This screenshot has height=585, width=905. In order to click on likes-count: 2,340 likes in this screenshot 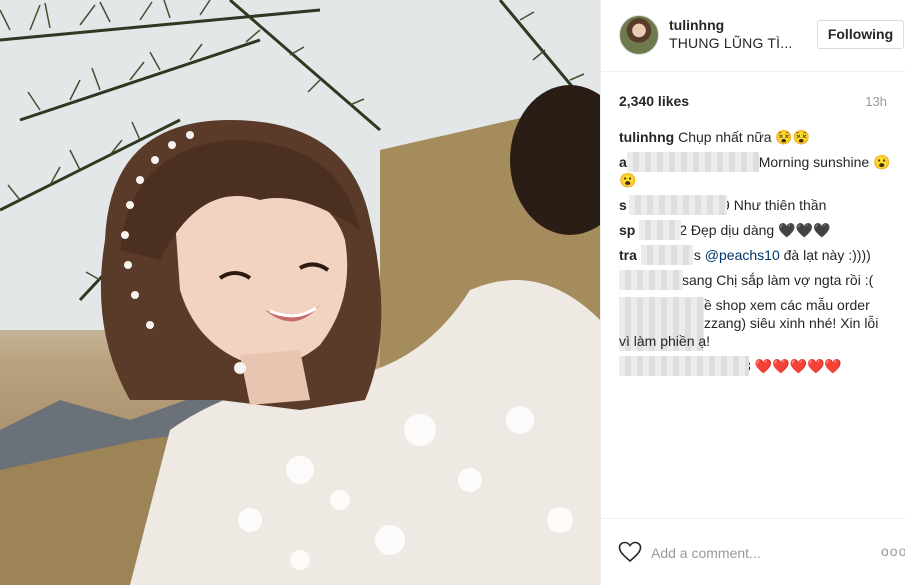, I will do `click(654, 101)`.